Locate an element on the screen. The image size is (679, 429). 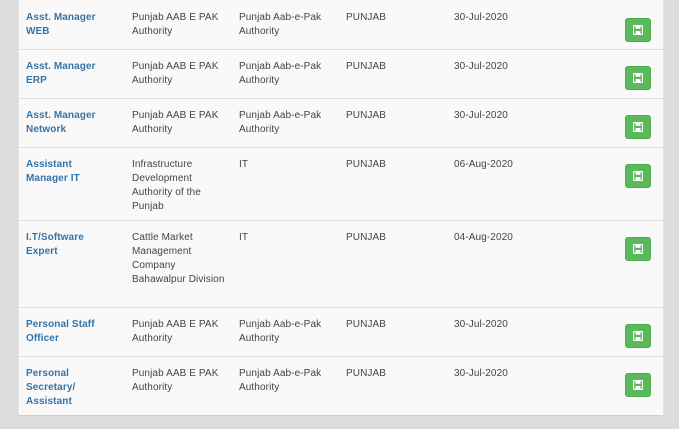
job-title-link: Asst. Manager WEB is located at coordinates (71, 25).